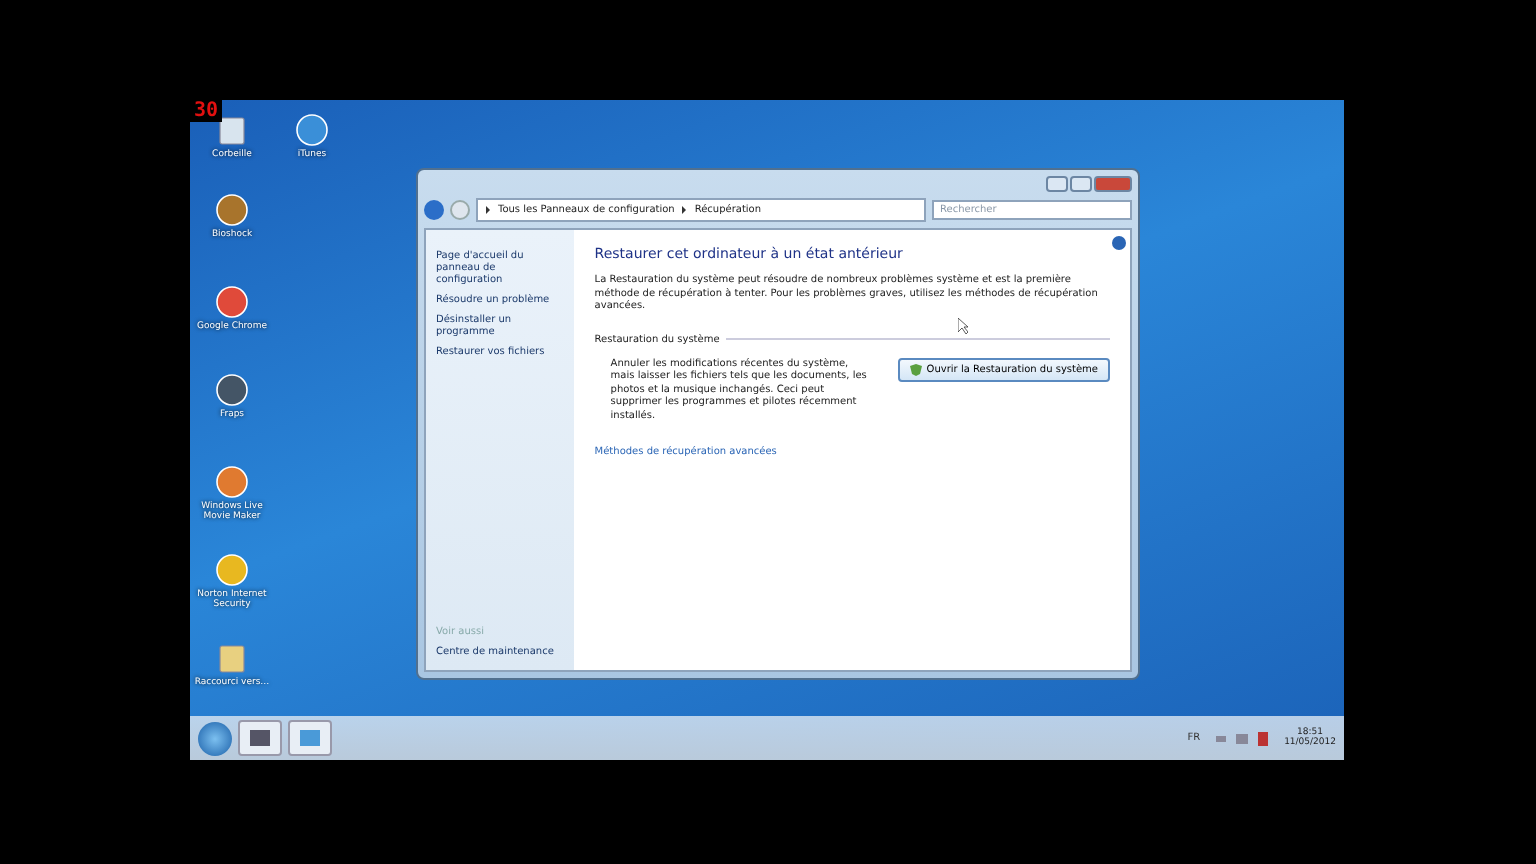  Describe the element at coordinates (460, 210) in the screenshot. I see `forward-button` at that location.